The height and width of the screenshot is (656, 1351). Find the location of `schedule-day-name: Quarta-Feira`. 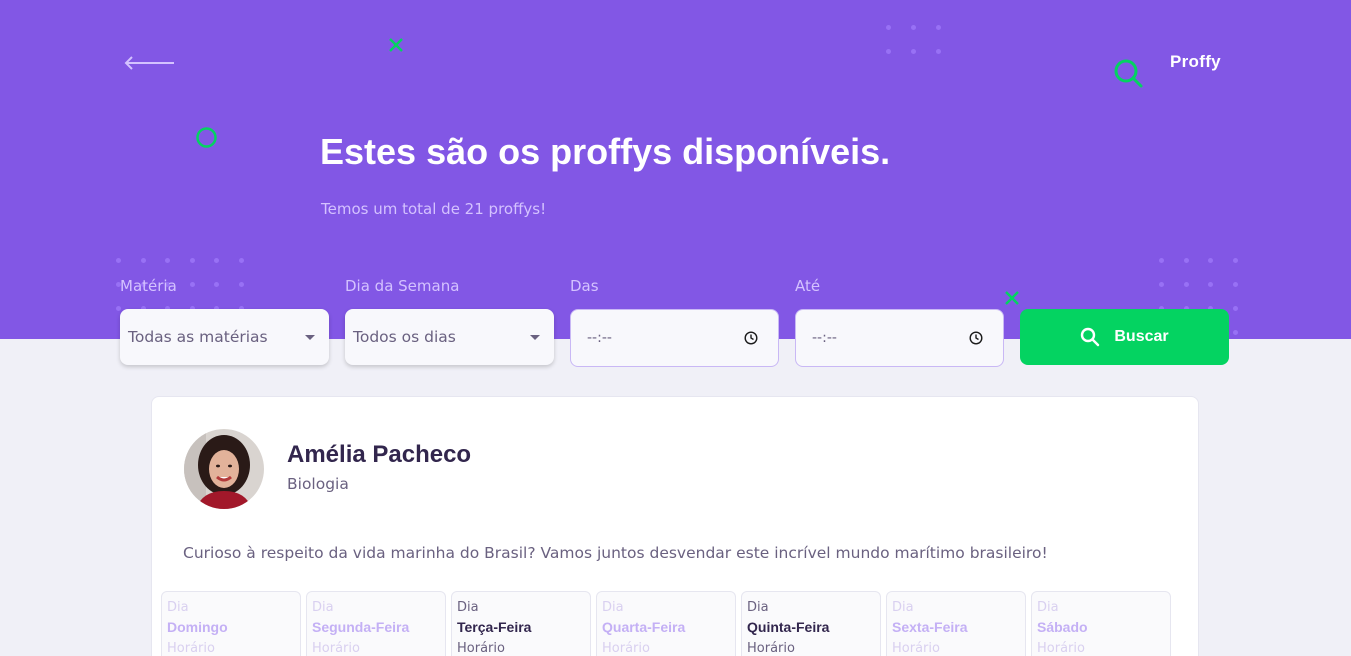

schedule-day-name: Quarta-Feira is located at coordinates (644, 627).